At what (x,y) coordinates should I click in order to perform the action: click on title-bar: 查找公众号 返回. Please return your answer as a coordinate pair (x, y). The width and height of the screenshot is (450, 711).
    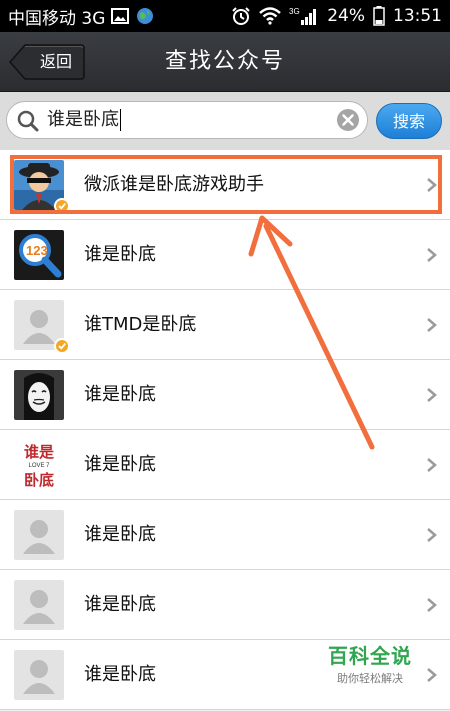
    Looking at the image, I should click on (225, 62).